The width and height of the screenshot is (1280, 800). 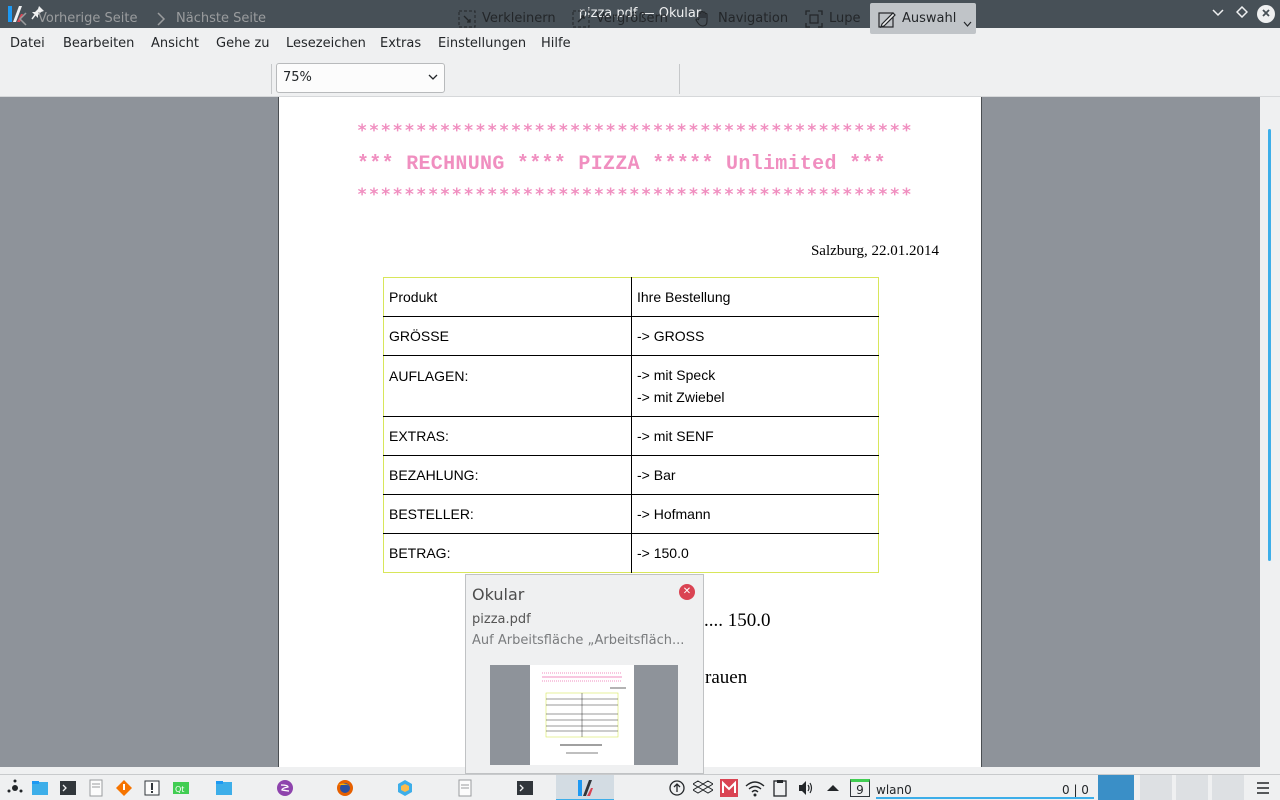 I want to click on wifi-icon, so click(x=755, y=788).